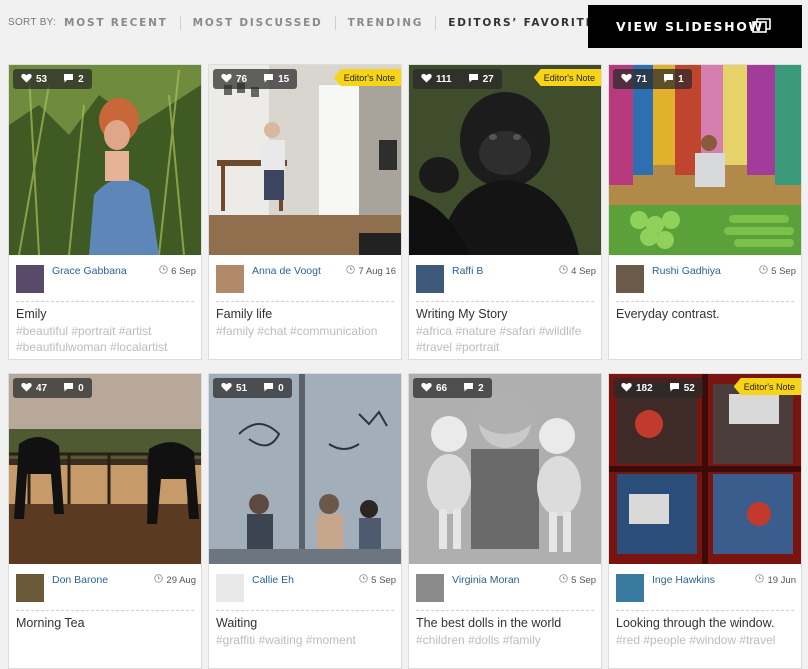  I want to click on sort-tab-trending: TRENDING, so click(386, 23).